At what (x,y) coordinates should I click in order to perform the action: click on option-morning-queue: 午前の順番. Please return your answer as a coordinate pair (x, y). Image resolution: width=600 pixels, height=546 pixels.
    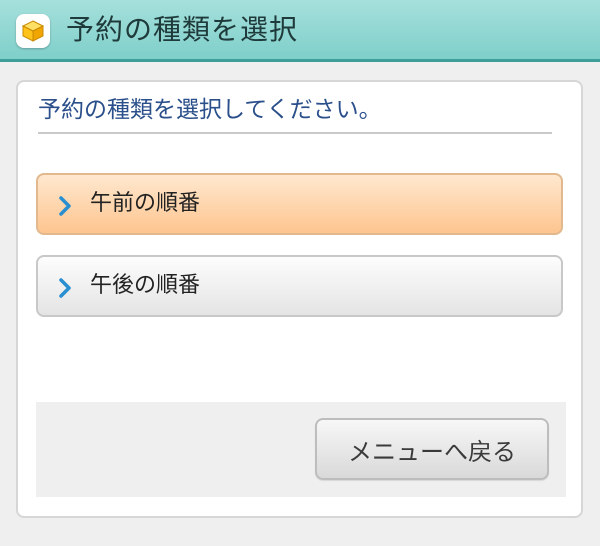
    Looking at the image, I should click on (299, 204).